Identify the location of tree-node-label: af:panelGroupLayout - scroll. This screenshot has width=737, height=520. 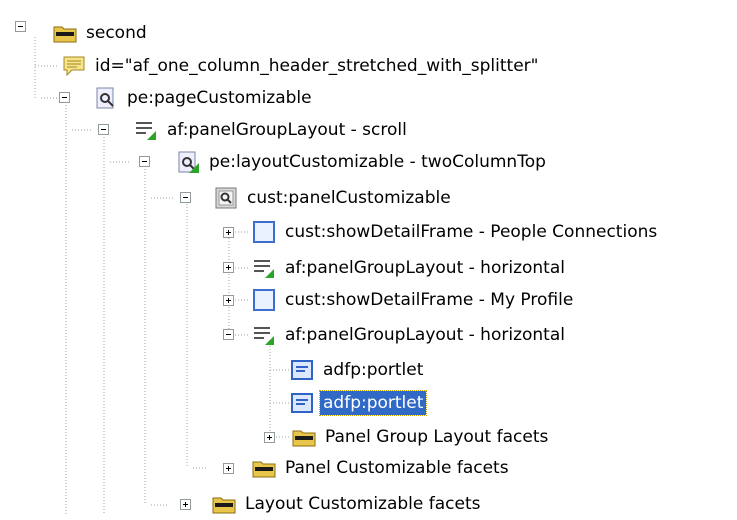
(287, 130).